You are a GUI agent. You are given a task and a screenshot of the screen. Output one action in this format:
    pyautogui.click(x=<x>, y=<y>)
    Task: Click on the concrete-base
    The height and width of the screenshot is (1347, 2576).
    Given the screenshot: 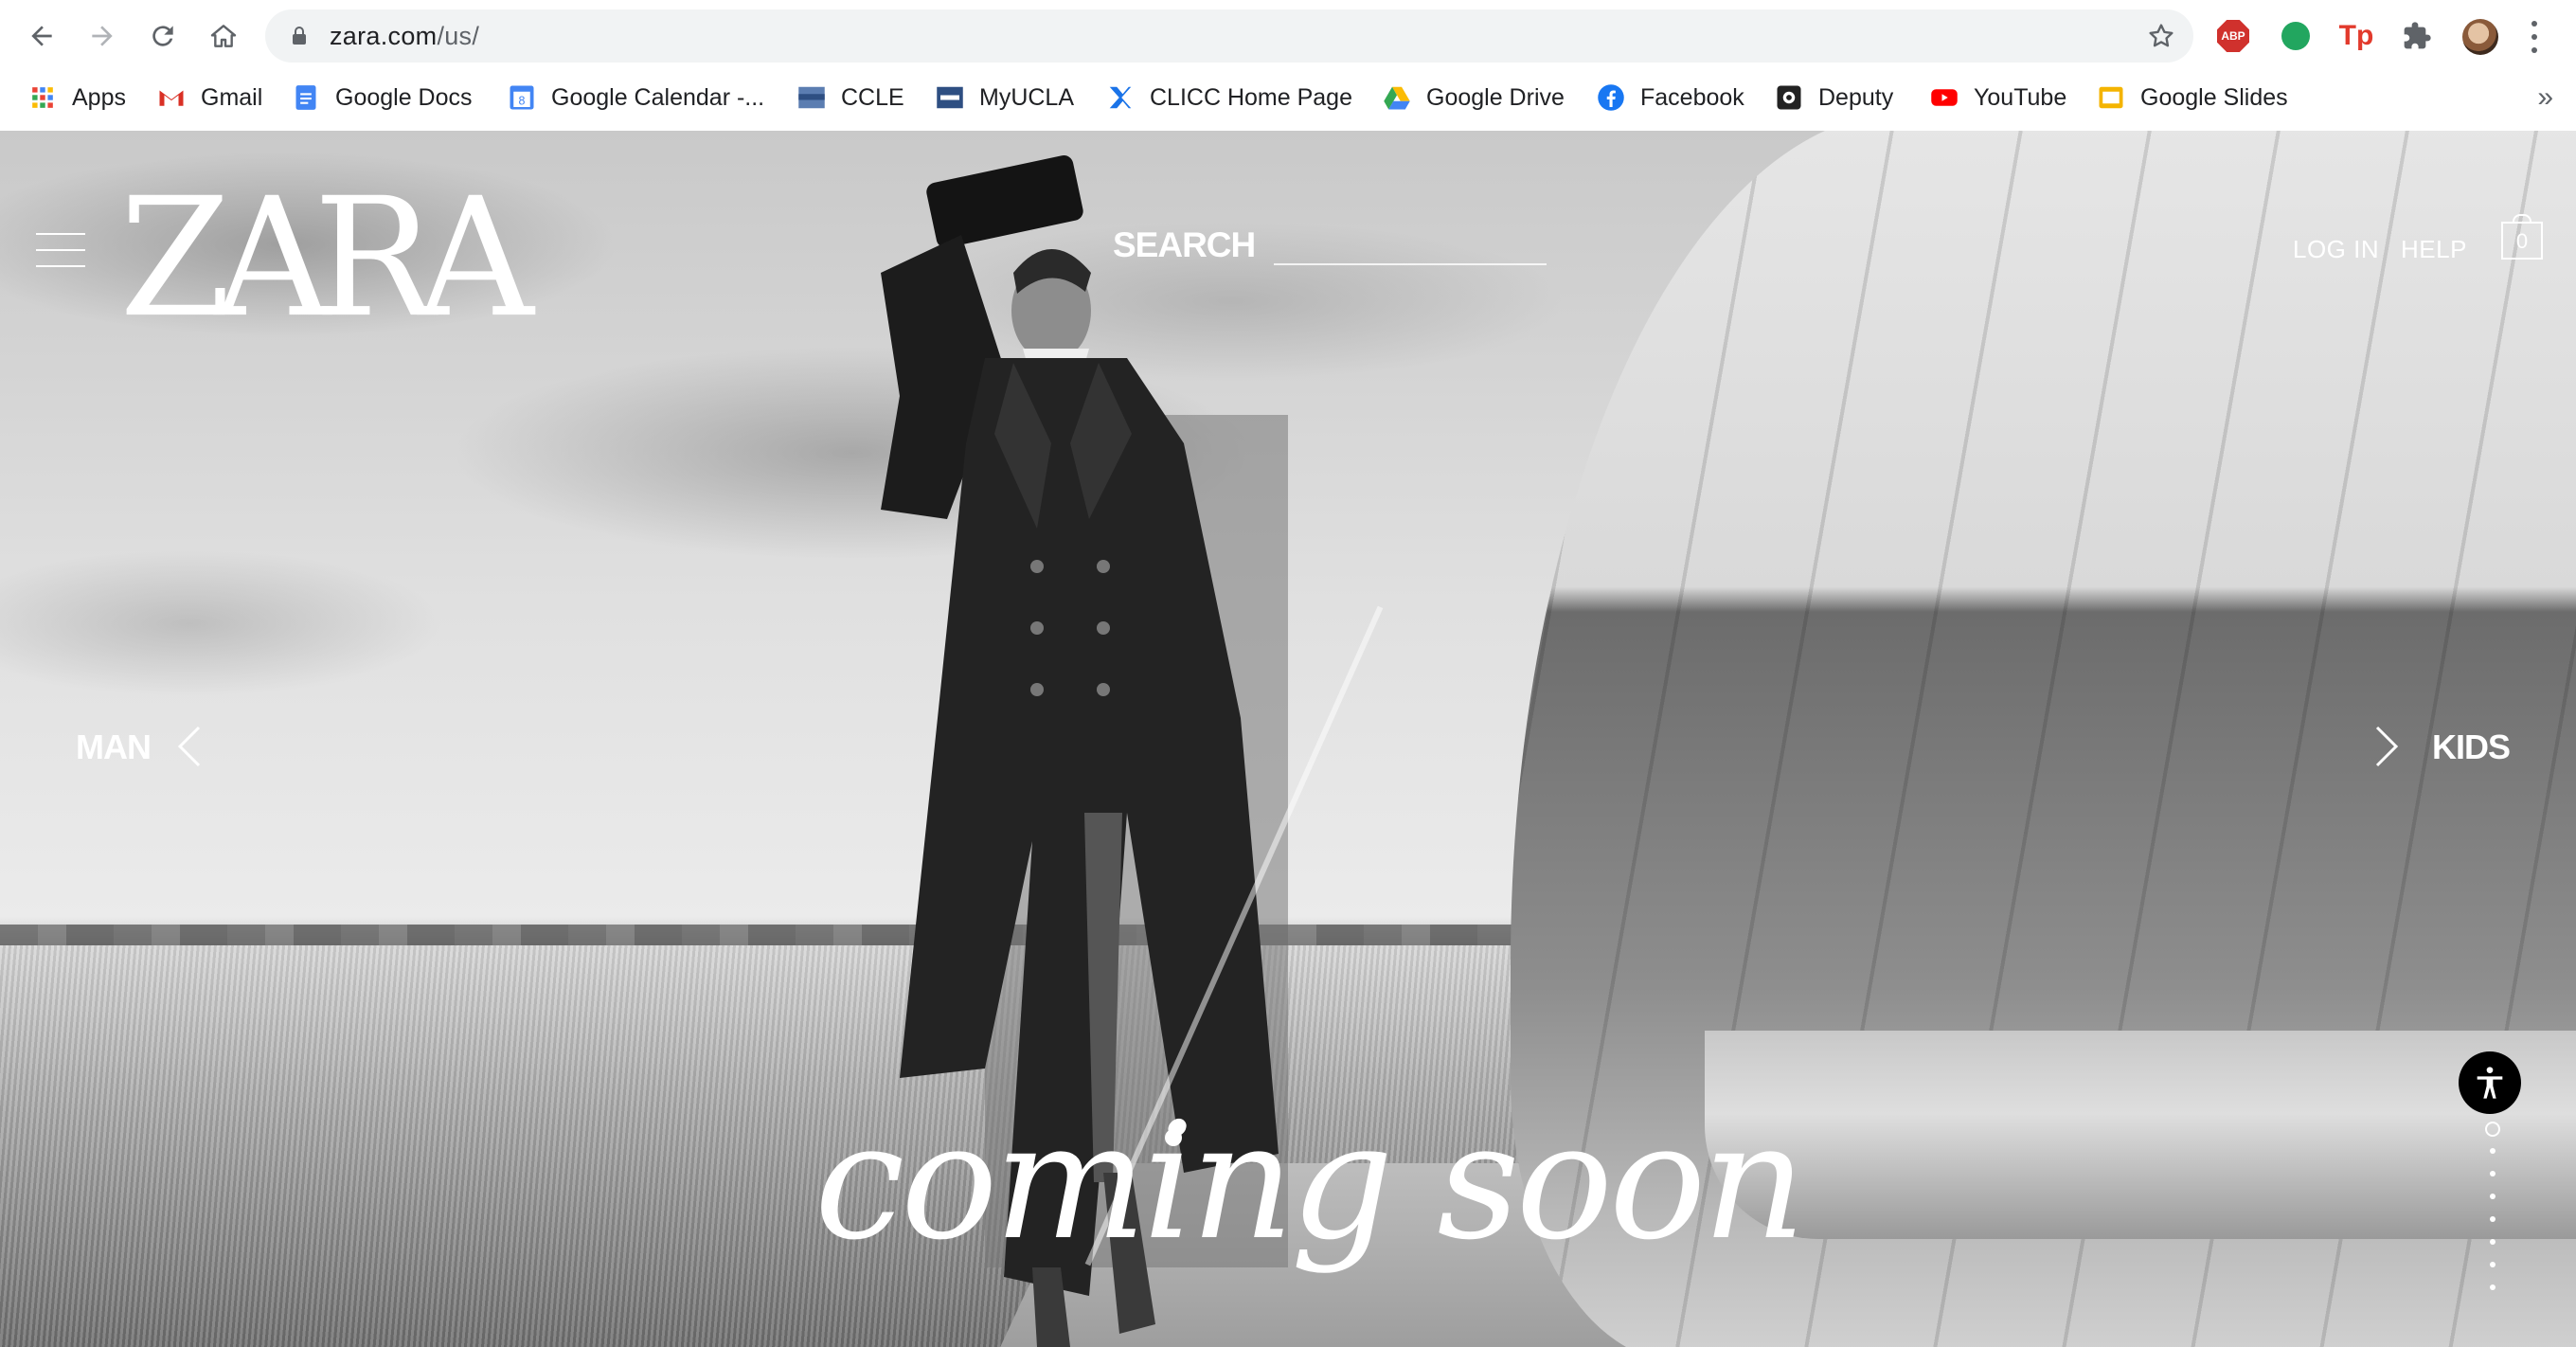 What is the action you would take?
    pyautogui.click(x=2140, y=1135)
    